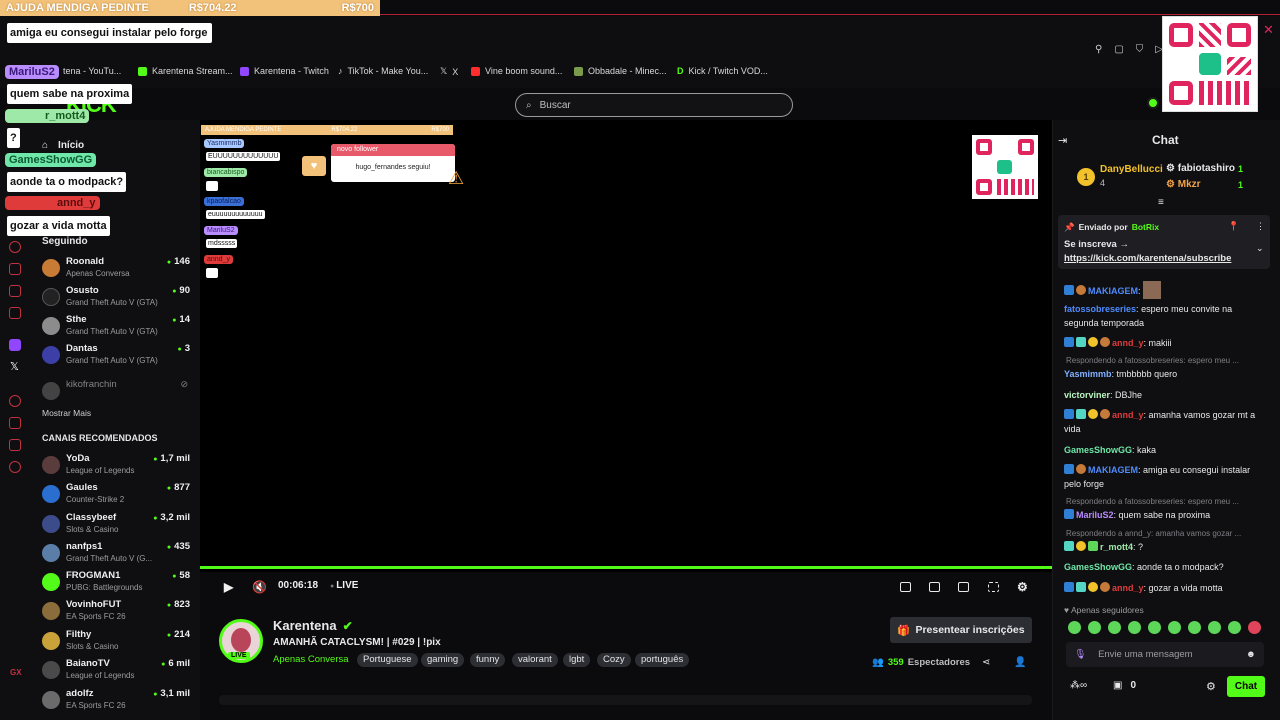 Image resolution: width=1280 pixels, height=720 pixels. I want to click on chevron-down-icon: ⌄, so click(1260, 248).